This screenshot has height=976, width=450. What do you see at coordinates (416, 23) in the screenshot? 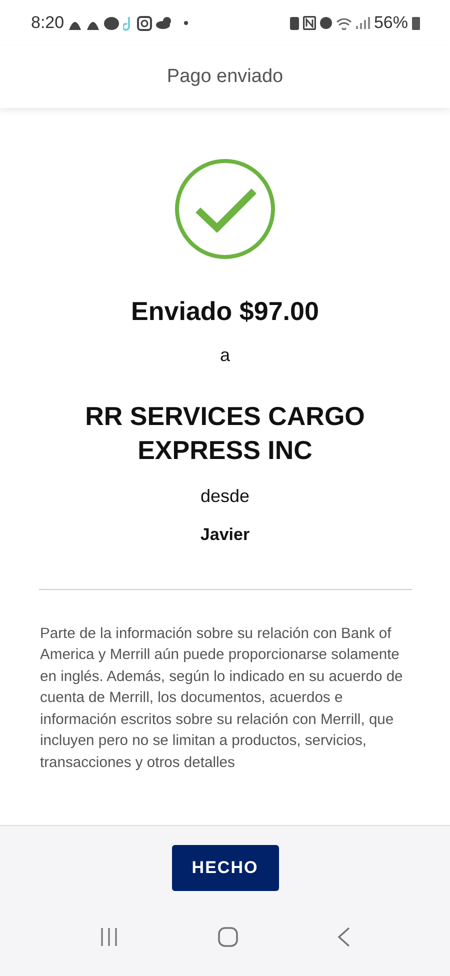
I see `battery-icon` at bounding box center [416, 23].